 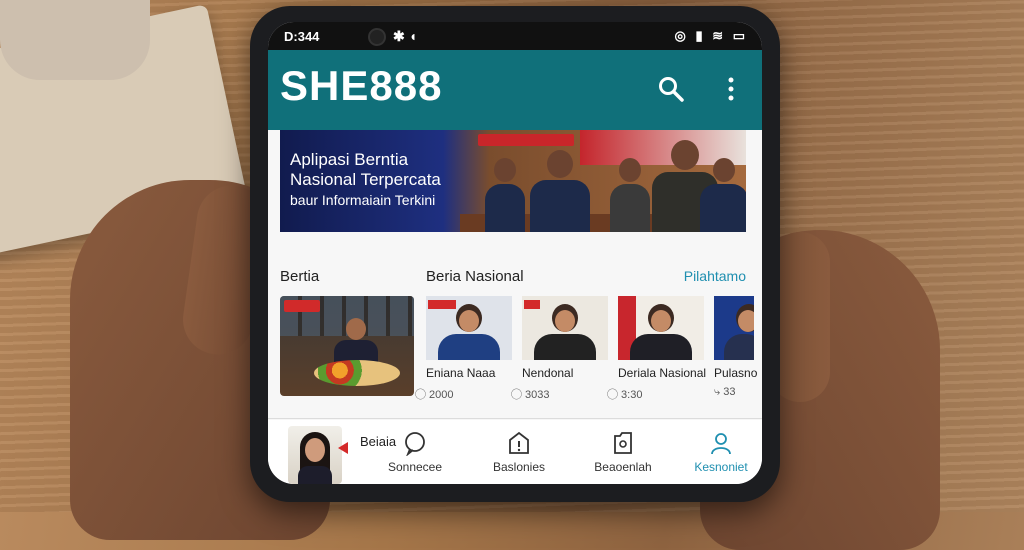 What do you see at coordinates (302, 36) in the screenshot?
I see `status-time: D:344` at bounding box center [302, 36].